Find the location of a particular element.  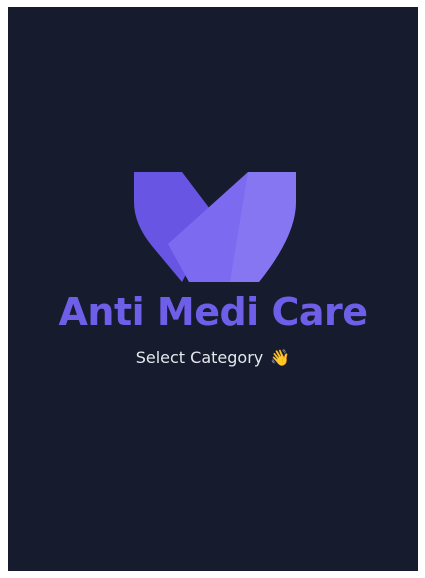

app-title: Anti Medi Care is located at coordinates (213, 312).